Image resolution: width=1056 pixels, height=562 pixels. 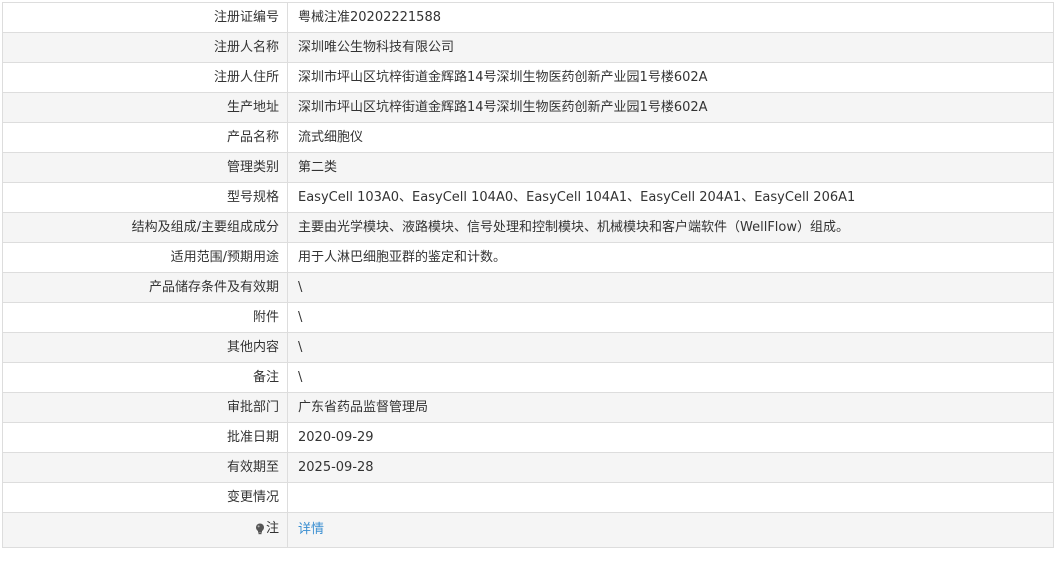 I want to click on row-label: 注册人住所, so click(x=145, y=77).